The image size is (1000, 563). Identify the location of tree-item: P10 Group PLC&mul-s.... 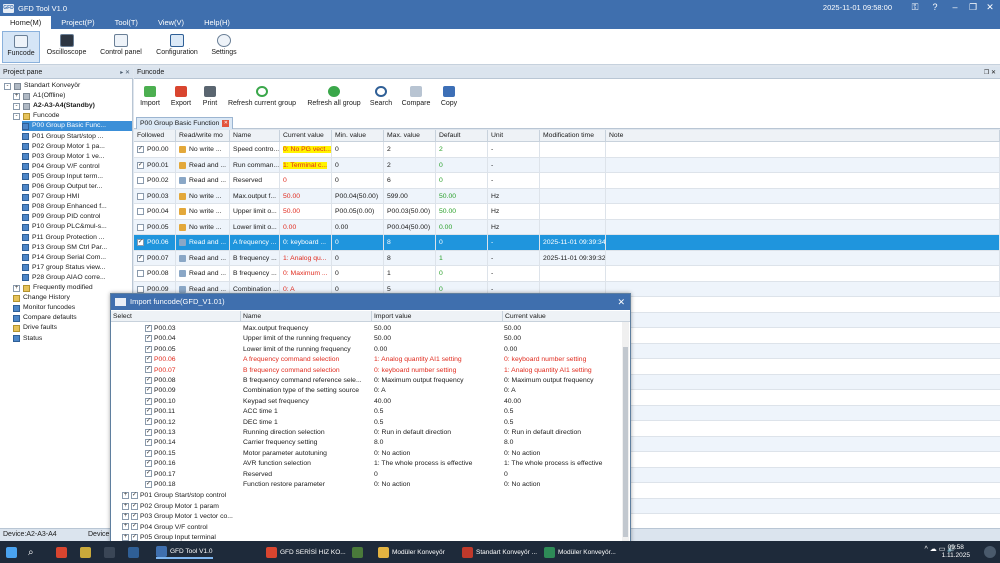
(64, 227).